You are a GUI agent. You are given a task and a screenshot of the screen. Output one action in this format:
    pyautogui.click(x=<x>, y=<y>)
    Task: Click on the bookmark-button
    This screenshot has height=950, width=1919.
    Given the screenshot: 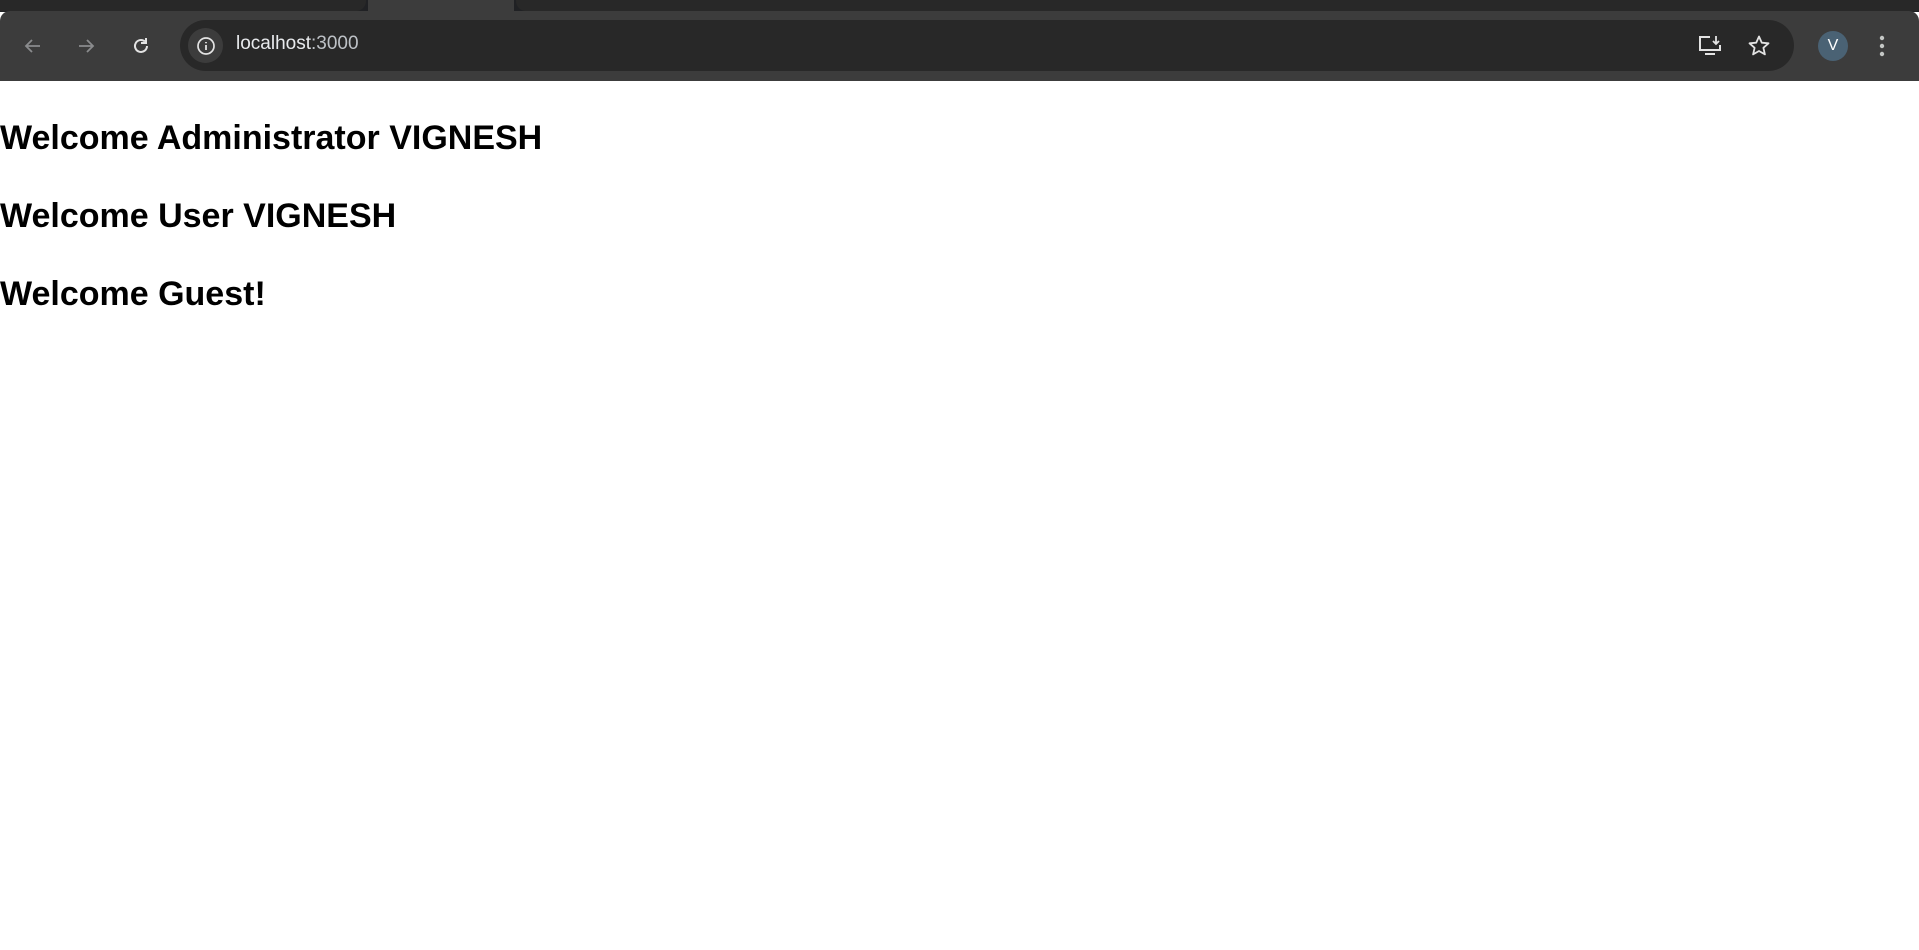 What is the action you would take?
    pyautogui.click(x=1759, y=46)
    